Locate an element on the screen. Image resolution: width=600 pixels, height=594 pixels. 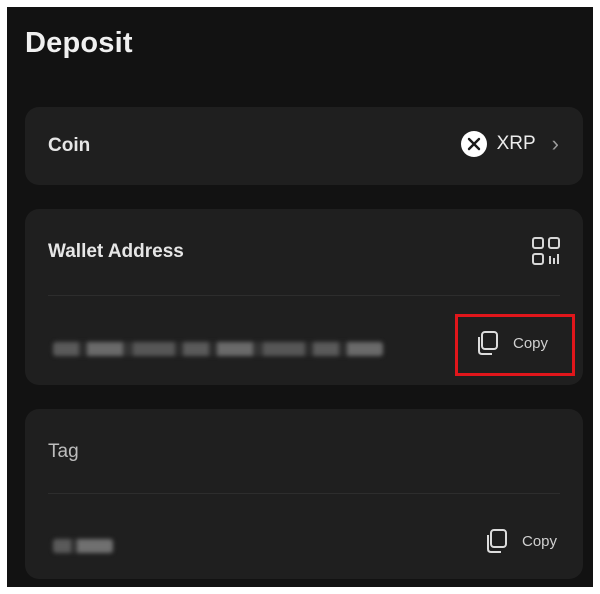
copy-icon is located at coordinates (497, 541).